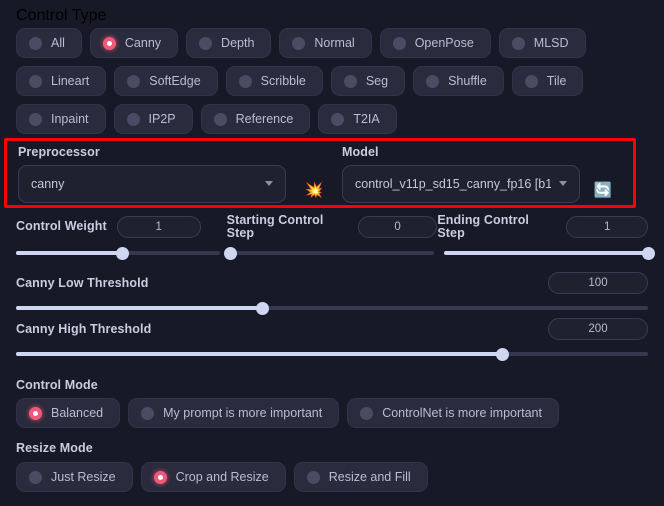  Describe the element at coordinates (332, 293) in the screenshot. I see `canny-low-threshold-row: Canny Low Threshold 100` at that location.